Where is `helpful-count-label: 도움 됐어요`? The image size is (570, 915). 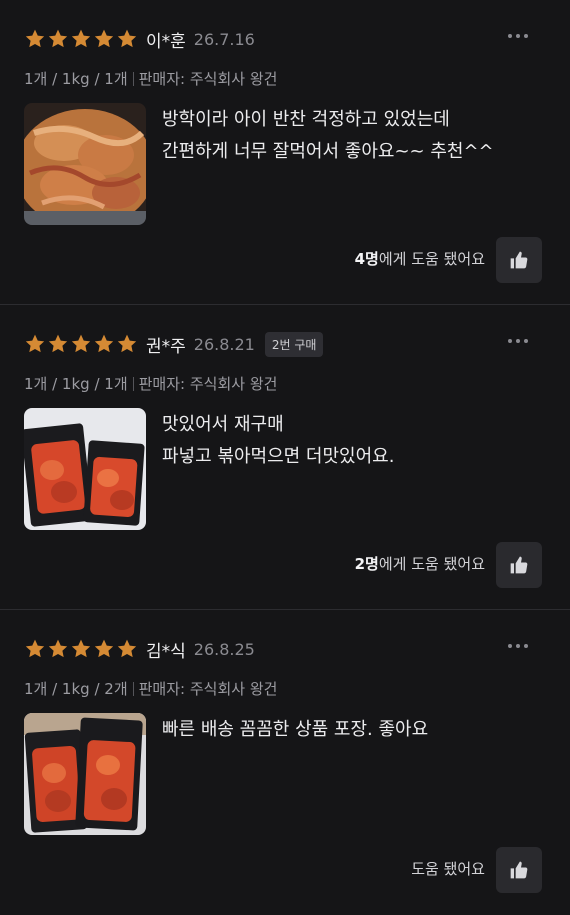 helpful-count-label: 도움 됐어요 is located at coordinates (448, 868).